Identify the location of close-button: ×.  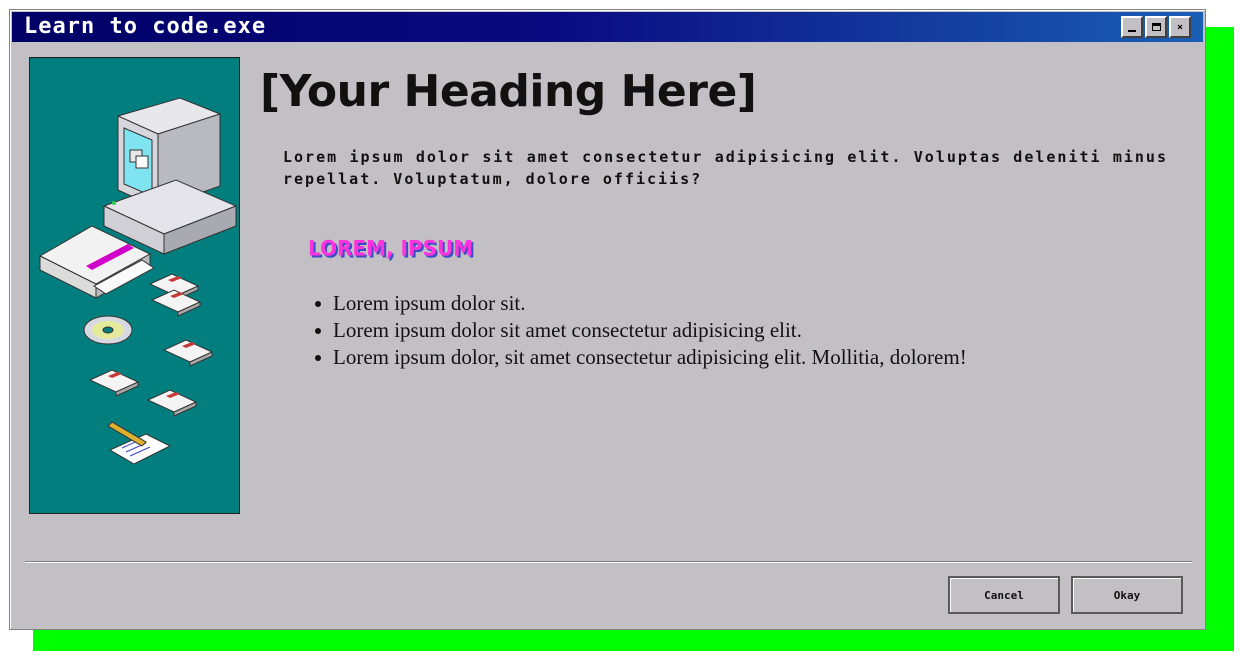
(1180, 27).